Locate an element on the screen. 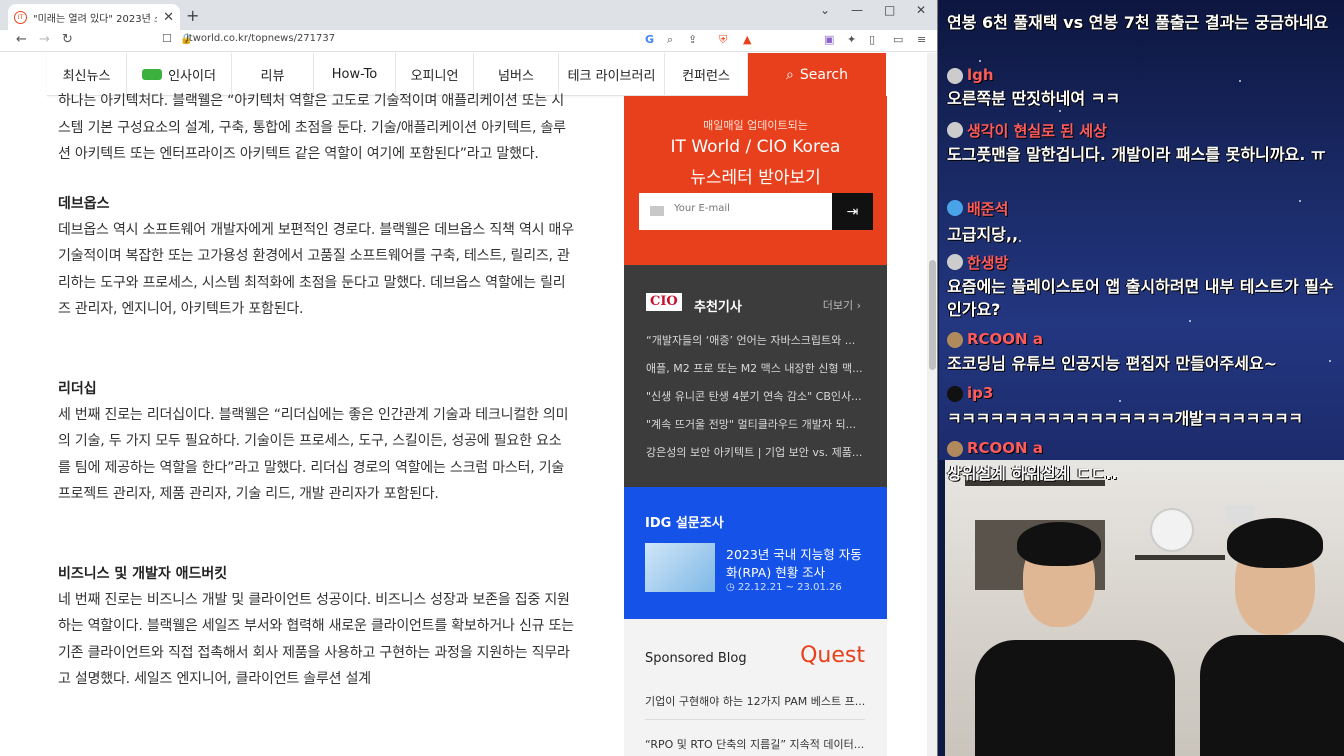 The image size is (1344, 756). zoom-icon: ⌕ is located at coordinates (670, 40).